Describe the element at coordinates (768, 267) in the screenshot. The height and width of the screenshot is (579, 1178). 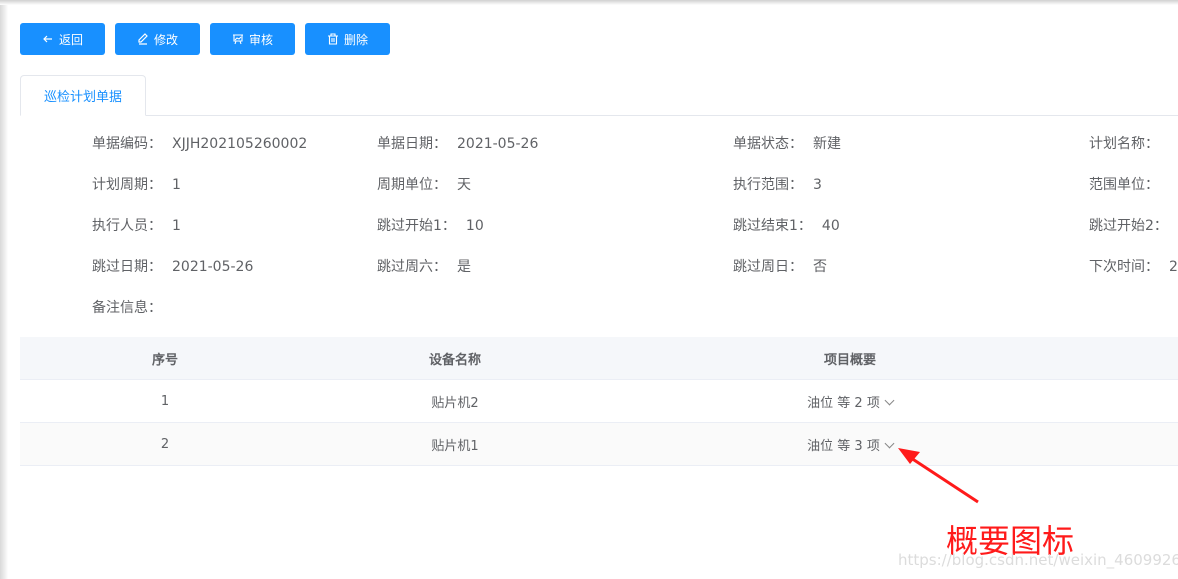
I see `field-label: 跳过周日：` at that location.